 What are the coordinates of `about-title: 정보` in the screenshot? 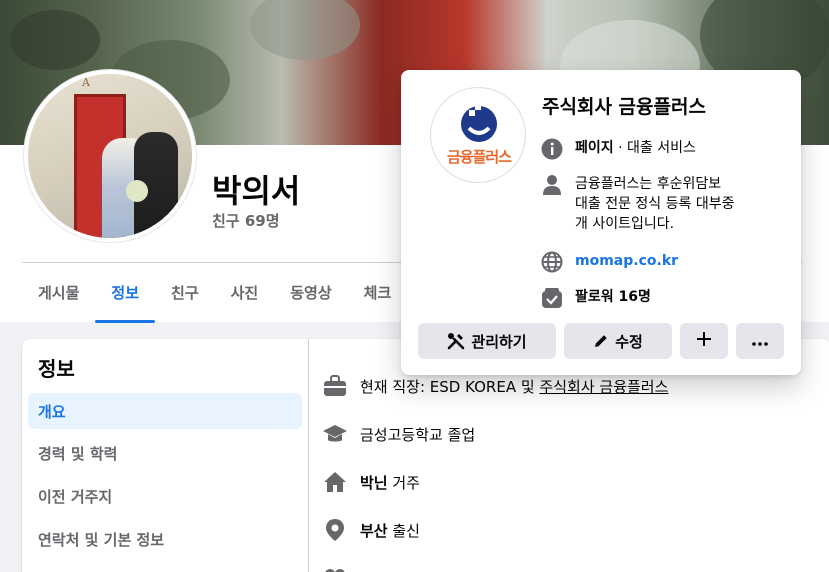 It's located at (56, 369).